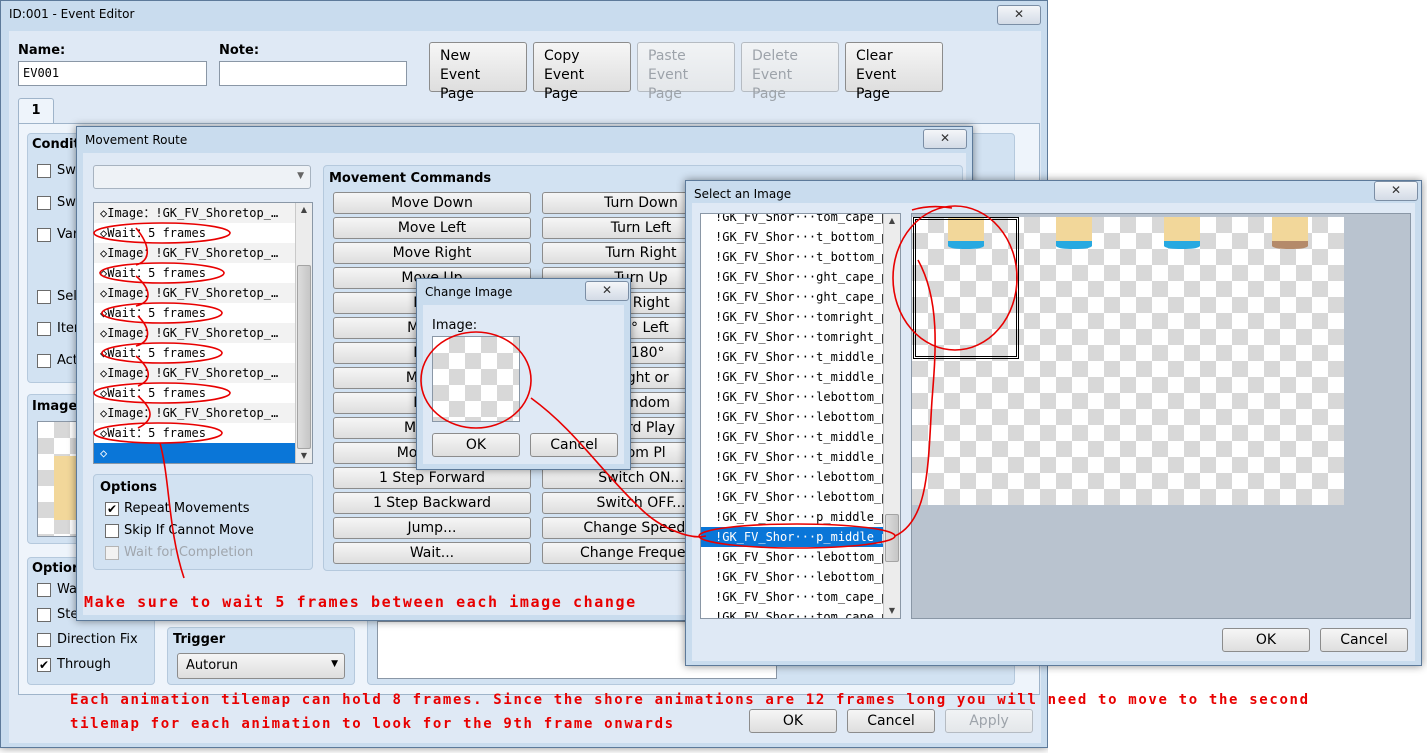 The image size is (1427, 753). What do you see at coordinates (743, 194) in the screenshot?
I see `select-image-title: Select an Image` at bounding box center [743, 194].